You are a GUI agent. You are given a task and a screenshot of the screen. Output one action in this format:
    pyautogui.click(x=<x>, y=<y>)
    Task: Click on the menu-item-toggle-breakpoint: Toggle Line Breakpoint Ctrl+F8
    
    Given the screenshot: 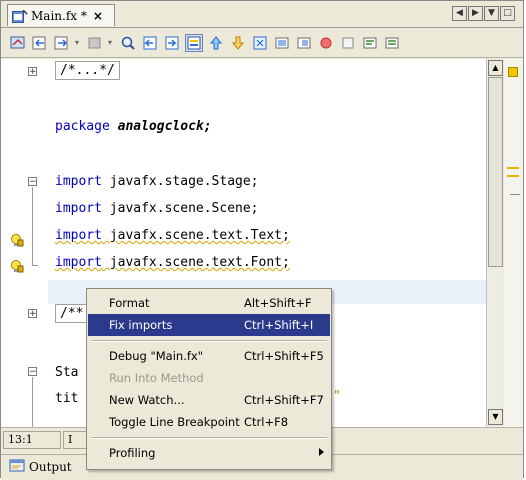 What is the action you would take?
    pyautogui.click(x=209, y=422)
    